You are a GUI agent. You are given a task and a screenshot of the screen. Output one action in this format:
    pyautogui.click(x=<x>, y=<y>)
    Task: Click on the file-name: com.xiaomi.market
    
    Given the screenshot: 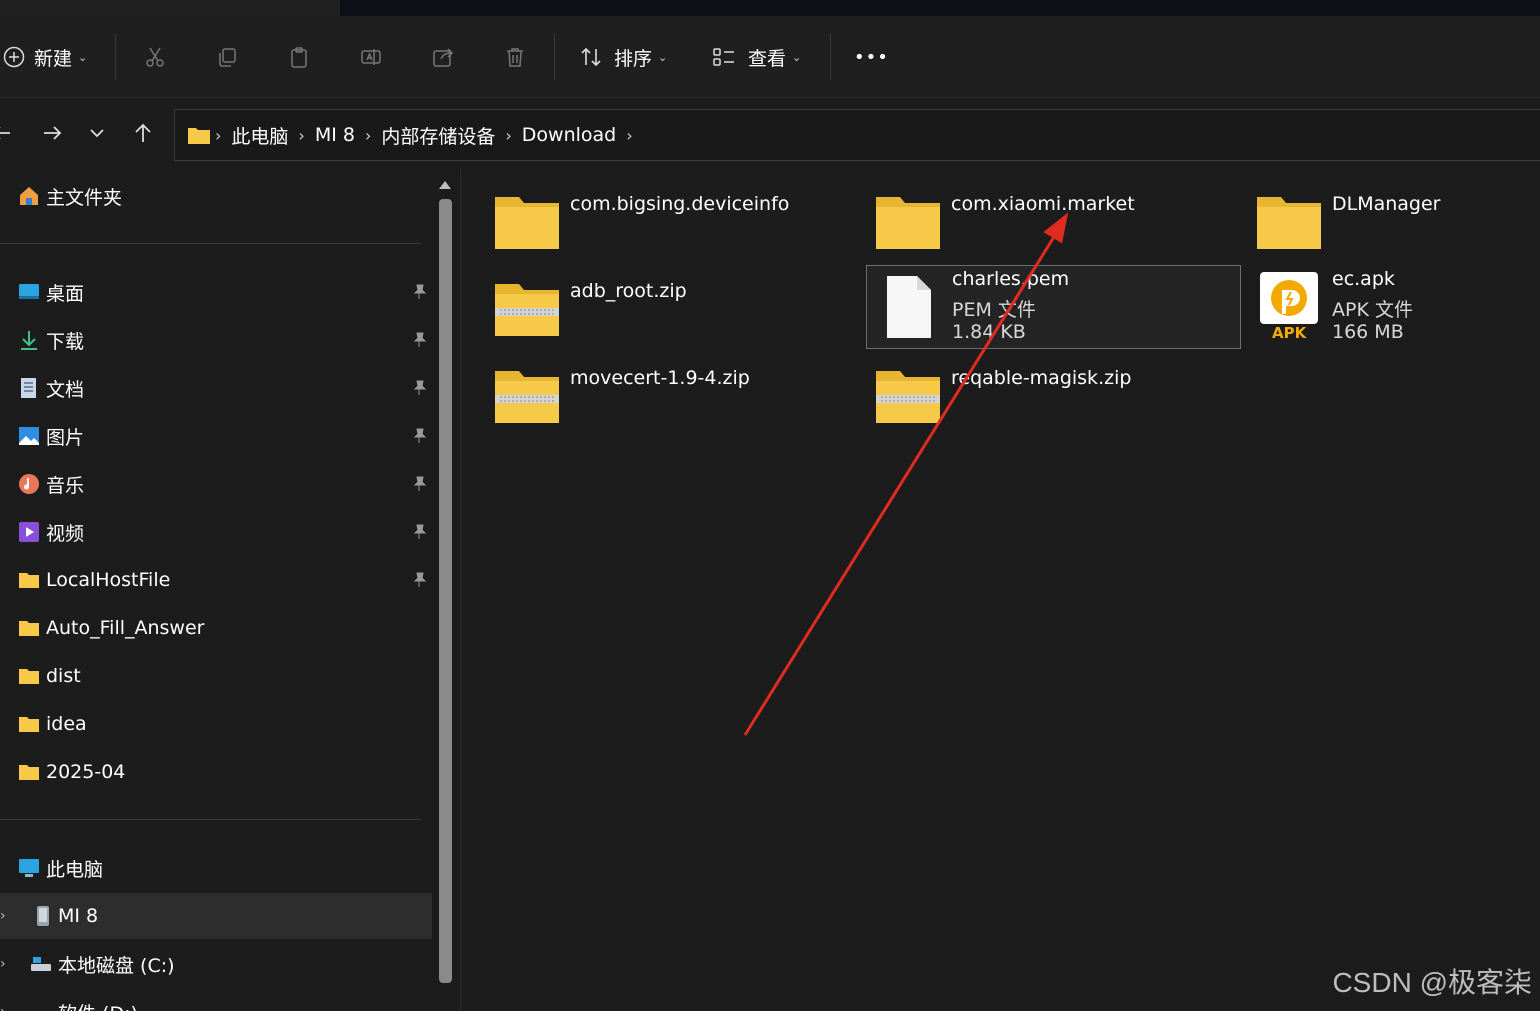 What is the action you would take?
    pyautogui.click(x=1043, y=204)
    